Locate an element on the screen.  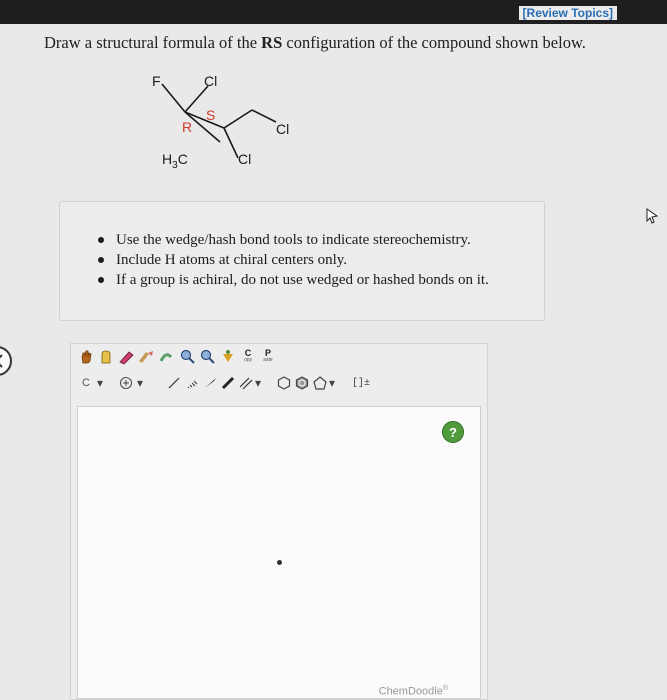
chevron-left-icon is located at coordinates (1, 361).